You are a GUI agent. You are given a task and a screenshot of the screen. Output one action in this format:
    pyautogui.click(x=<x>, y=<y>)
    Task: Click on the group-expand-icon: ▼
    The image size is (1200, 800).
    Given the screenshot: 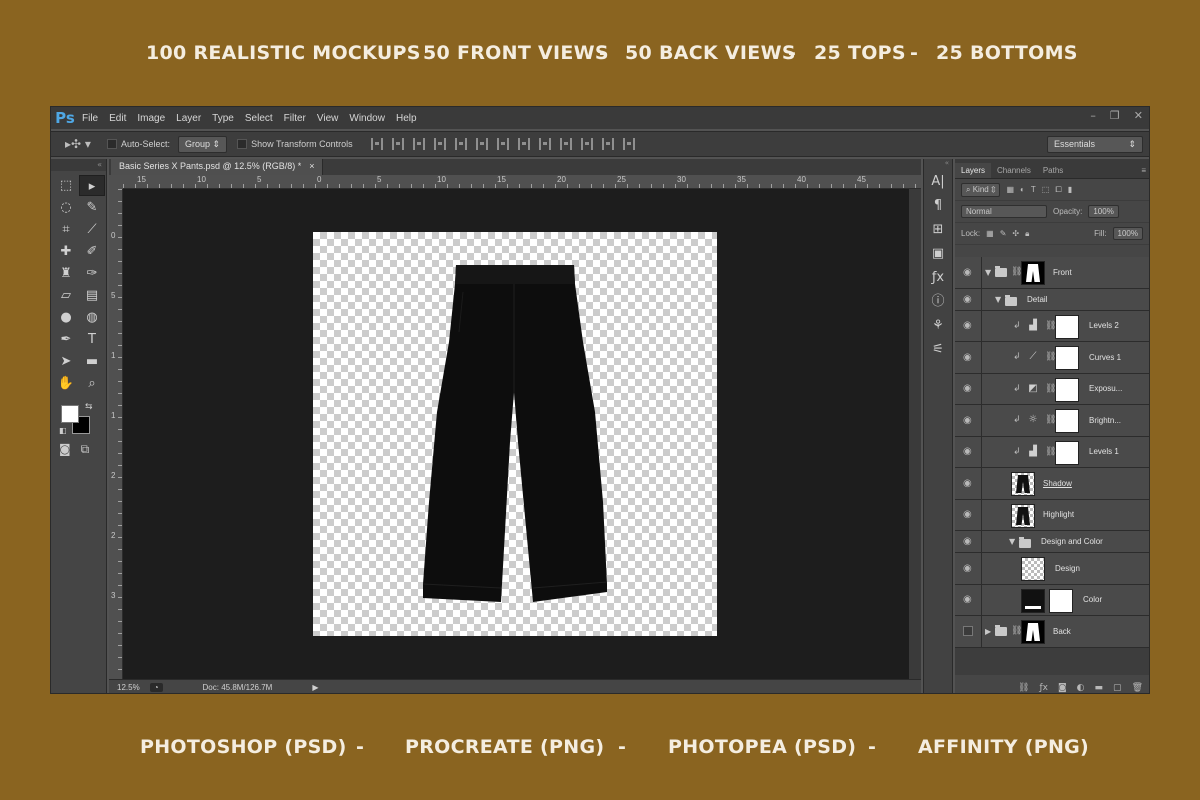 What is the action you would take?
    pyautogui.click(x=1012, y=541)
    